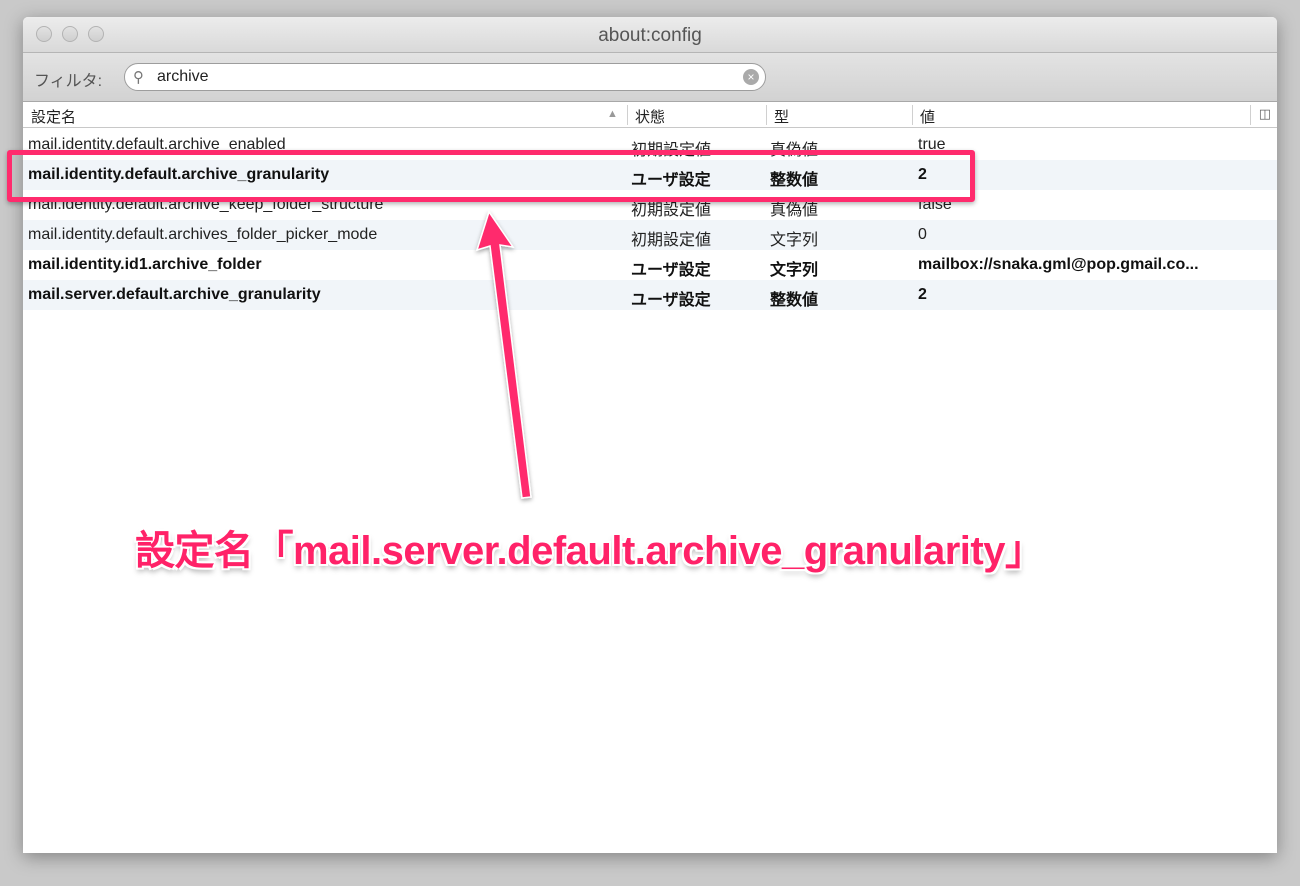 This screenshot has height=886, width=1300. I want to click on annotation-arrow-icon, so click(503, 354).